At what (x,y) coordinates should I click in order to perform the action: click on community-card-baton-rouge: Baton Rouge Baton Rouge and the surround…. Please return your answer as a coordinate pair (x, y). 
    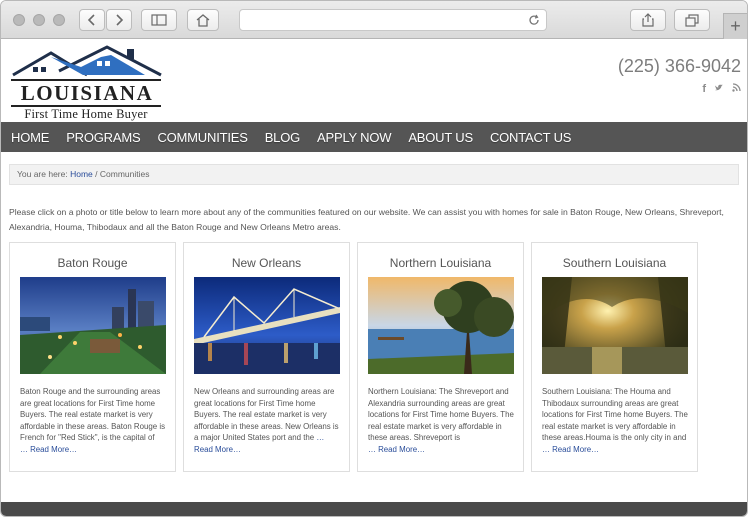
    Looking at the image, I should click on (92, 357).